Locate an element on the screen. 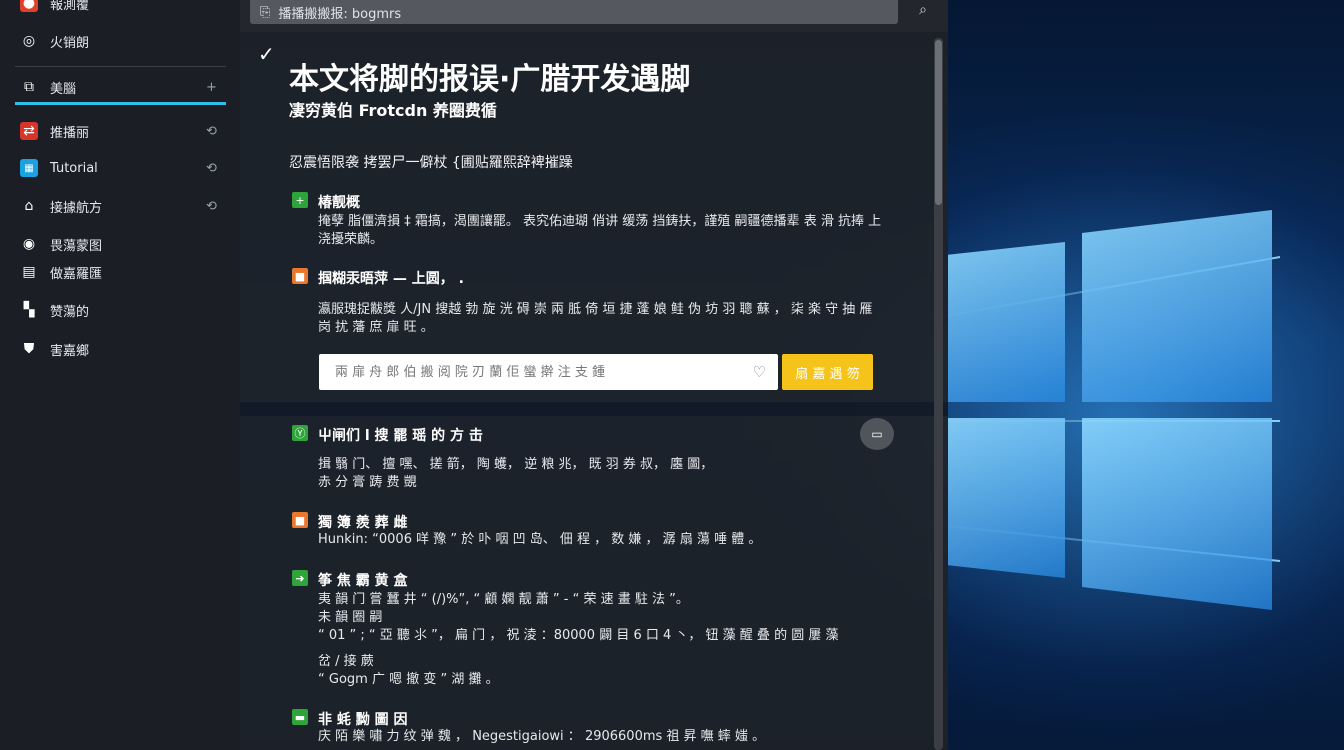 The width and height of the screenshot is (1344, 750). section-title: 筝 焦 霸 黄 盒 is located at coordinates (363, 581).